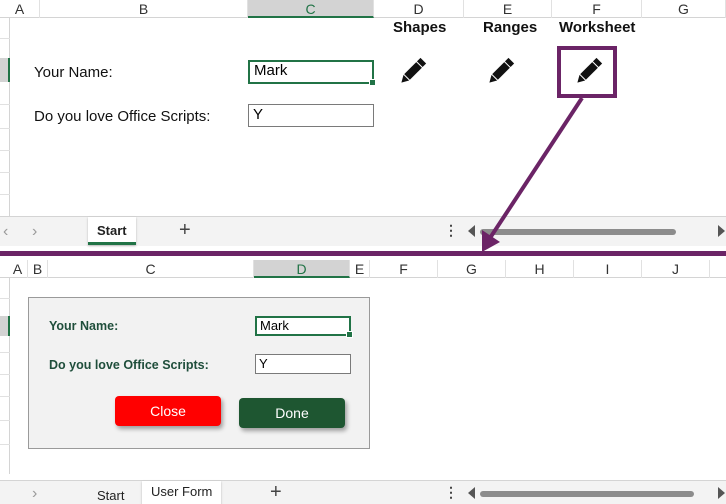 The width and height of the screenshot is (726, 504). What do you see at coordinates (471, 493) in the screenshot?
I see `scroll-left-icon` at bounding box center [471, 493].